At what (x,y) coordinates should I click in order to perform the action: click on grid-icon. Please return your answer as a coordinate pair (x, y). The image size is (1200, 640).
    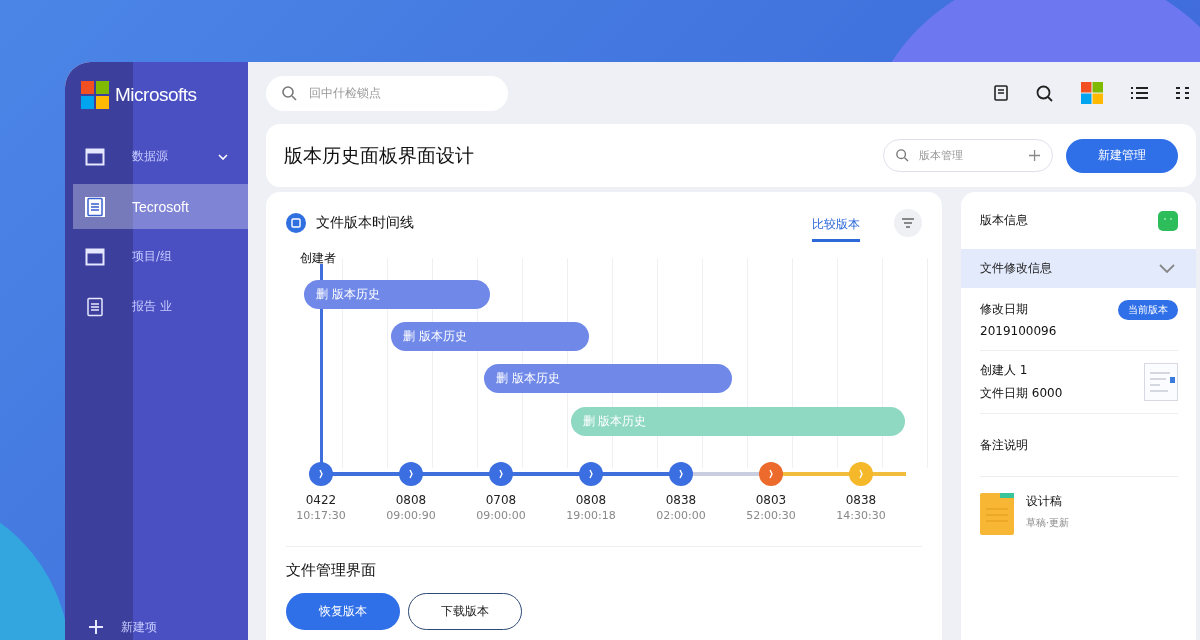
    Looking at the image, I should click on (1183, 93).